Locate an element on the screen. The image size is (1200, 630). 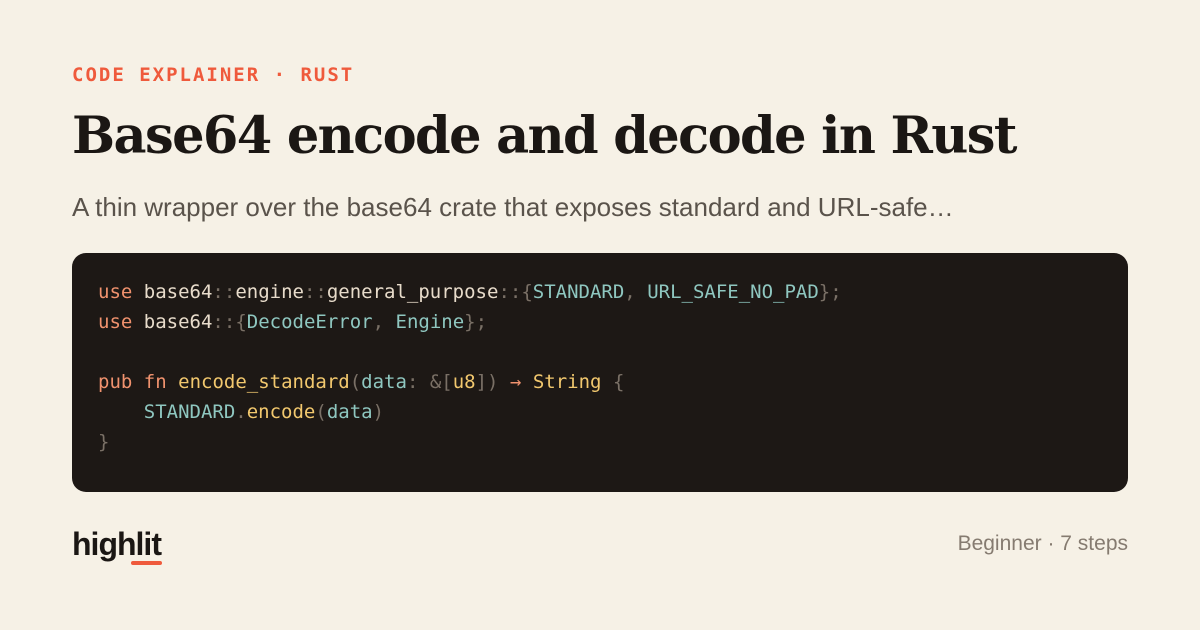
code-token: engine is located at coordinates (269, 292).